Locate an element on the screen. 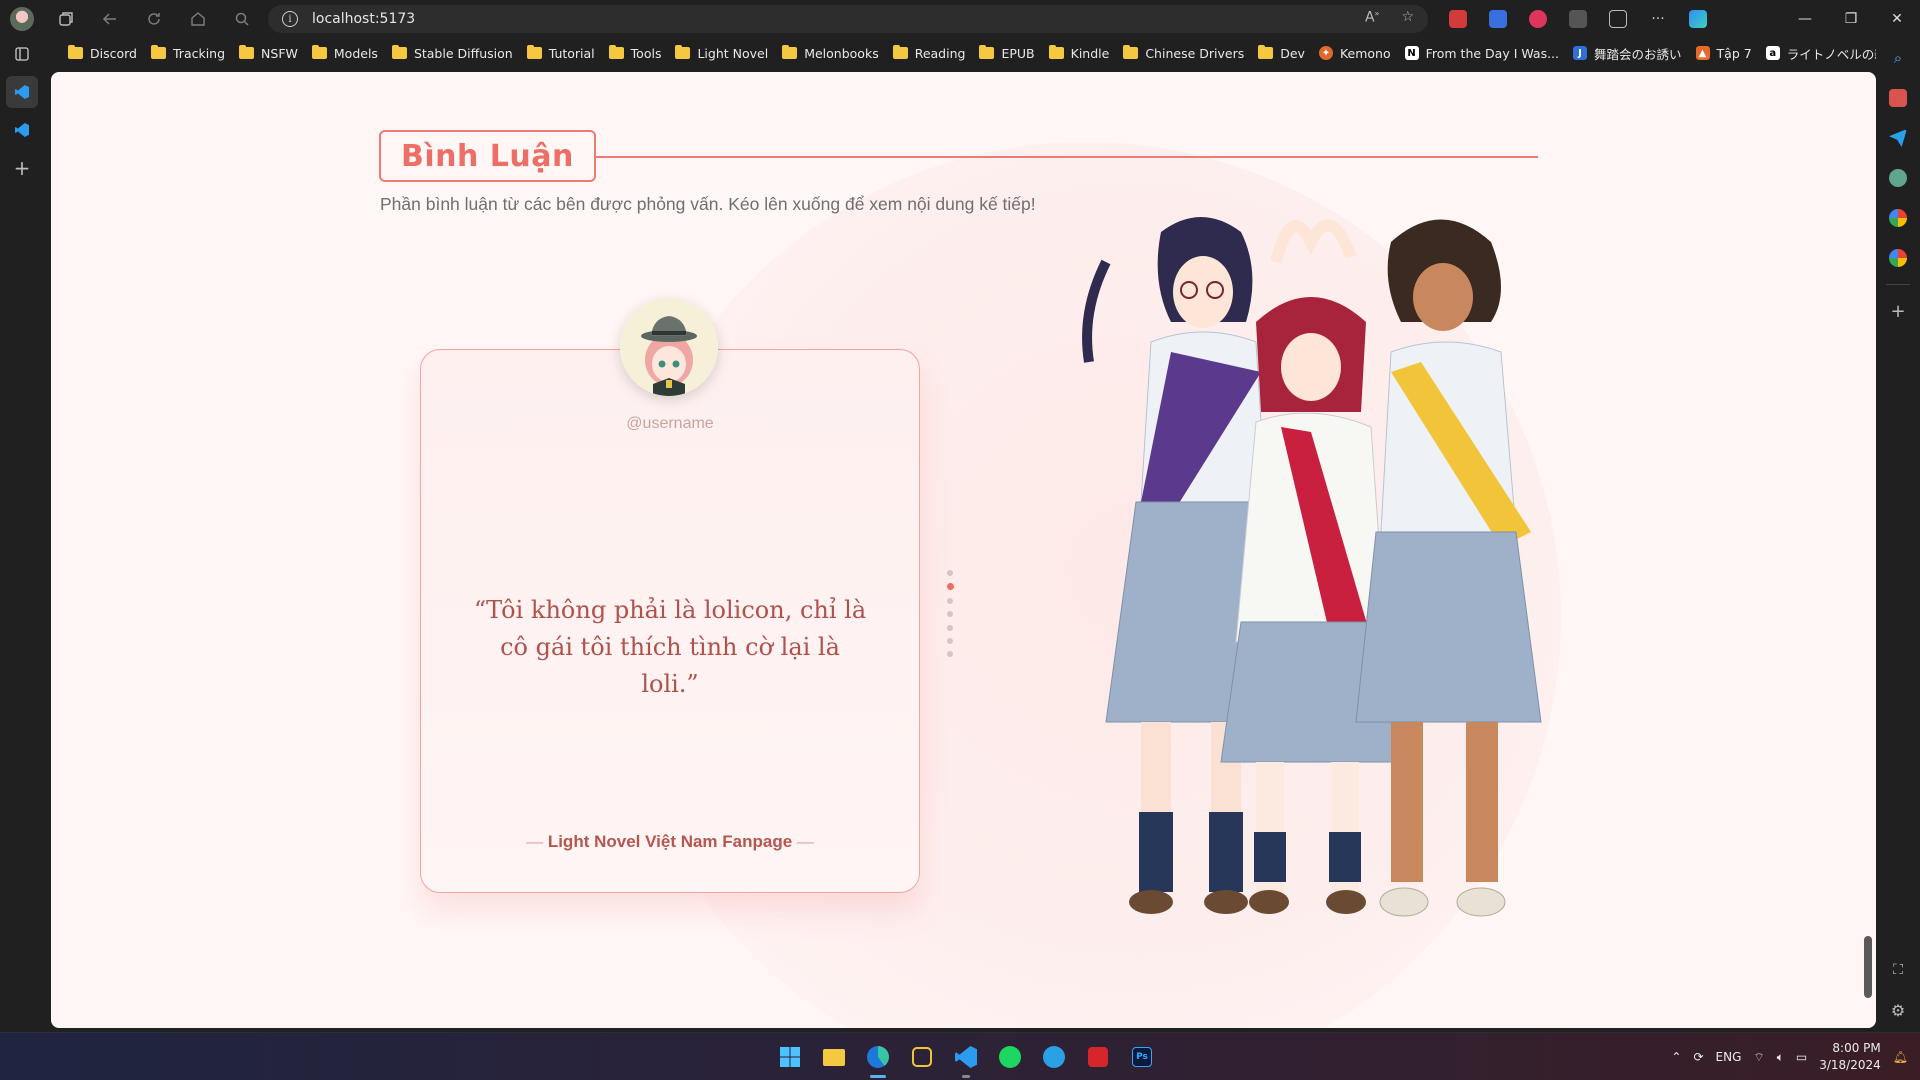 This screenshot has width=1920, height=1080. acrobat-icon is located at coordinates (1098, 1056).